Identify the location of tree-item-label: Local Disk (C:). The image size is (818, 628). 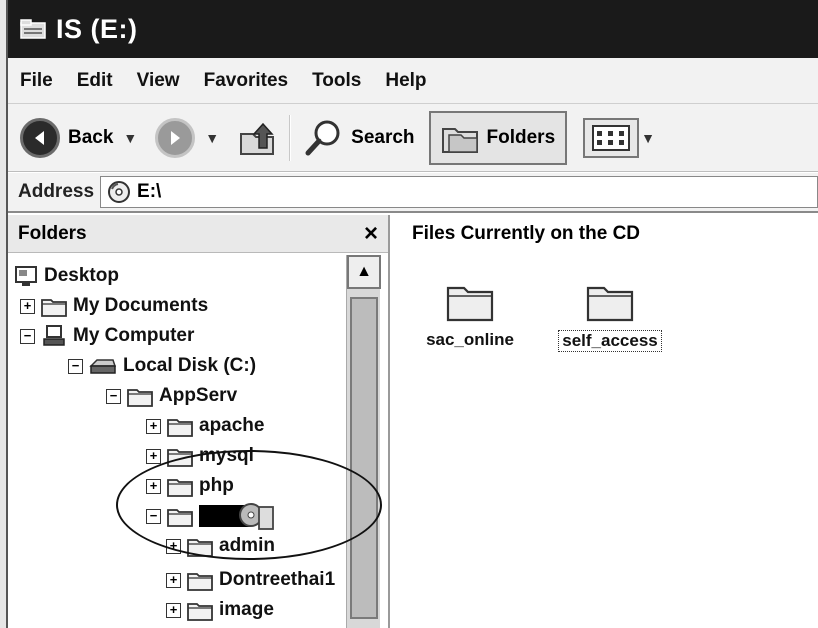
(190, 365).